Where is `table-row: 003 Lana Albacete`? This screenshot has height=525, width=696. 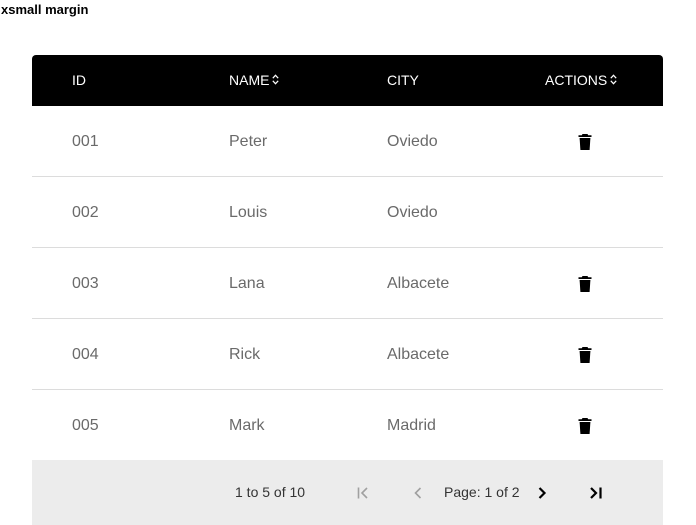 table-row: 003 Lana Albacete is located at coordinates (347, 283).